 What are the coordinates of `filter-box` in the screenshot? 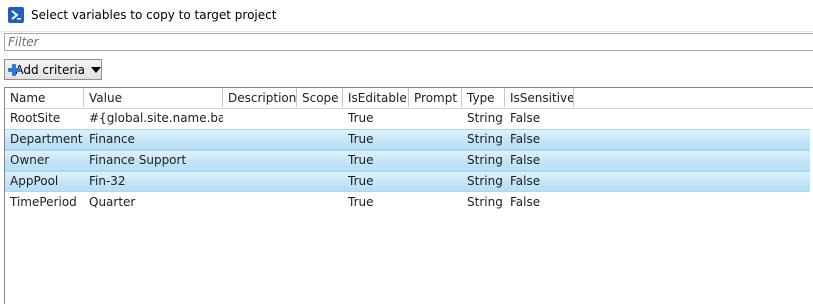 It's located at (408, 42).